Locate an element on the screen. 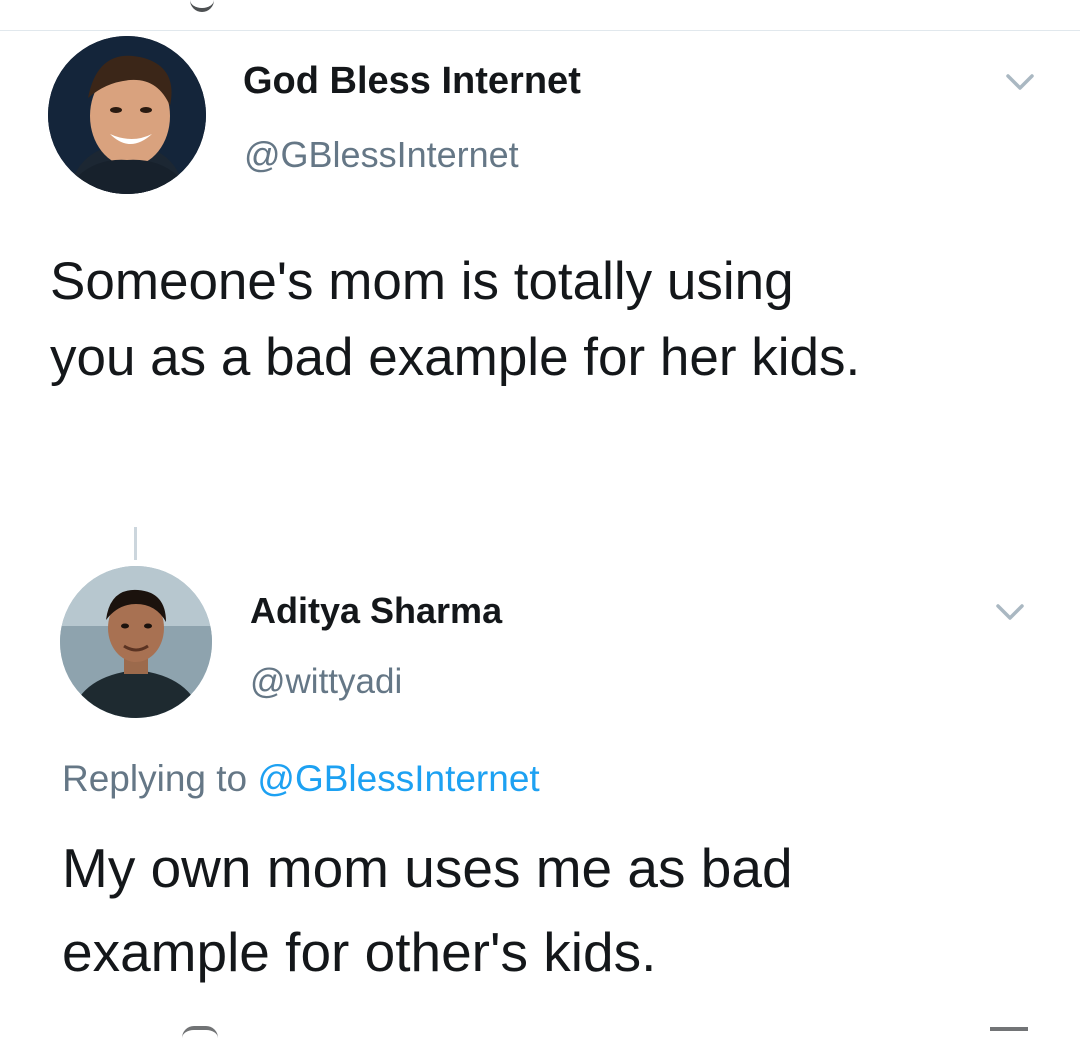 This screenshot has height=1038, width=1080. replying-to-line: Replying to @GBlessInternet is located at coordinates (301, 779).